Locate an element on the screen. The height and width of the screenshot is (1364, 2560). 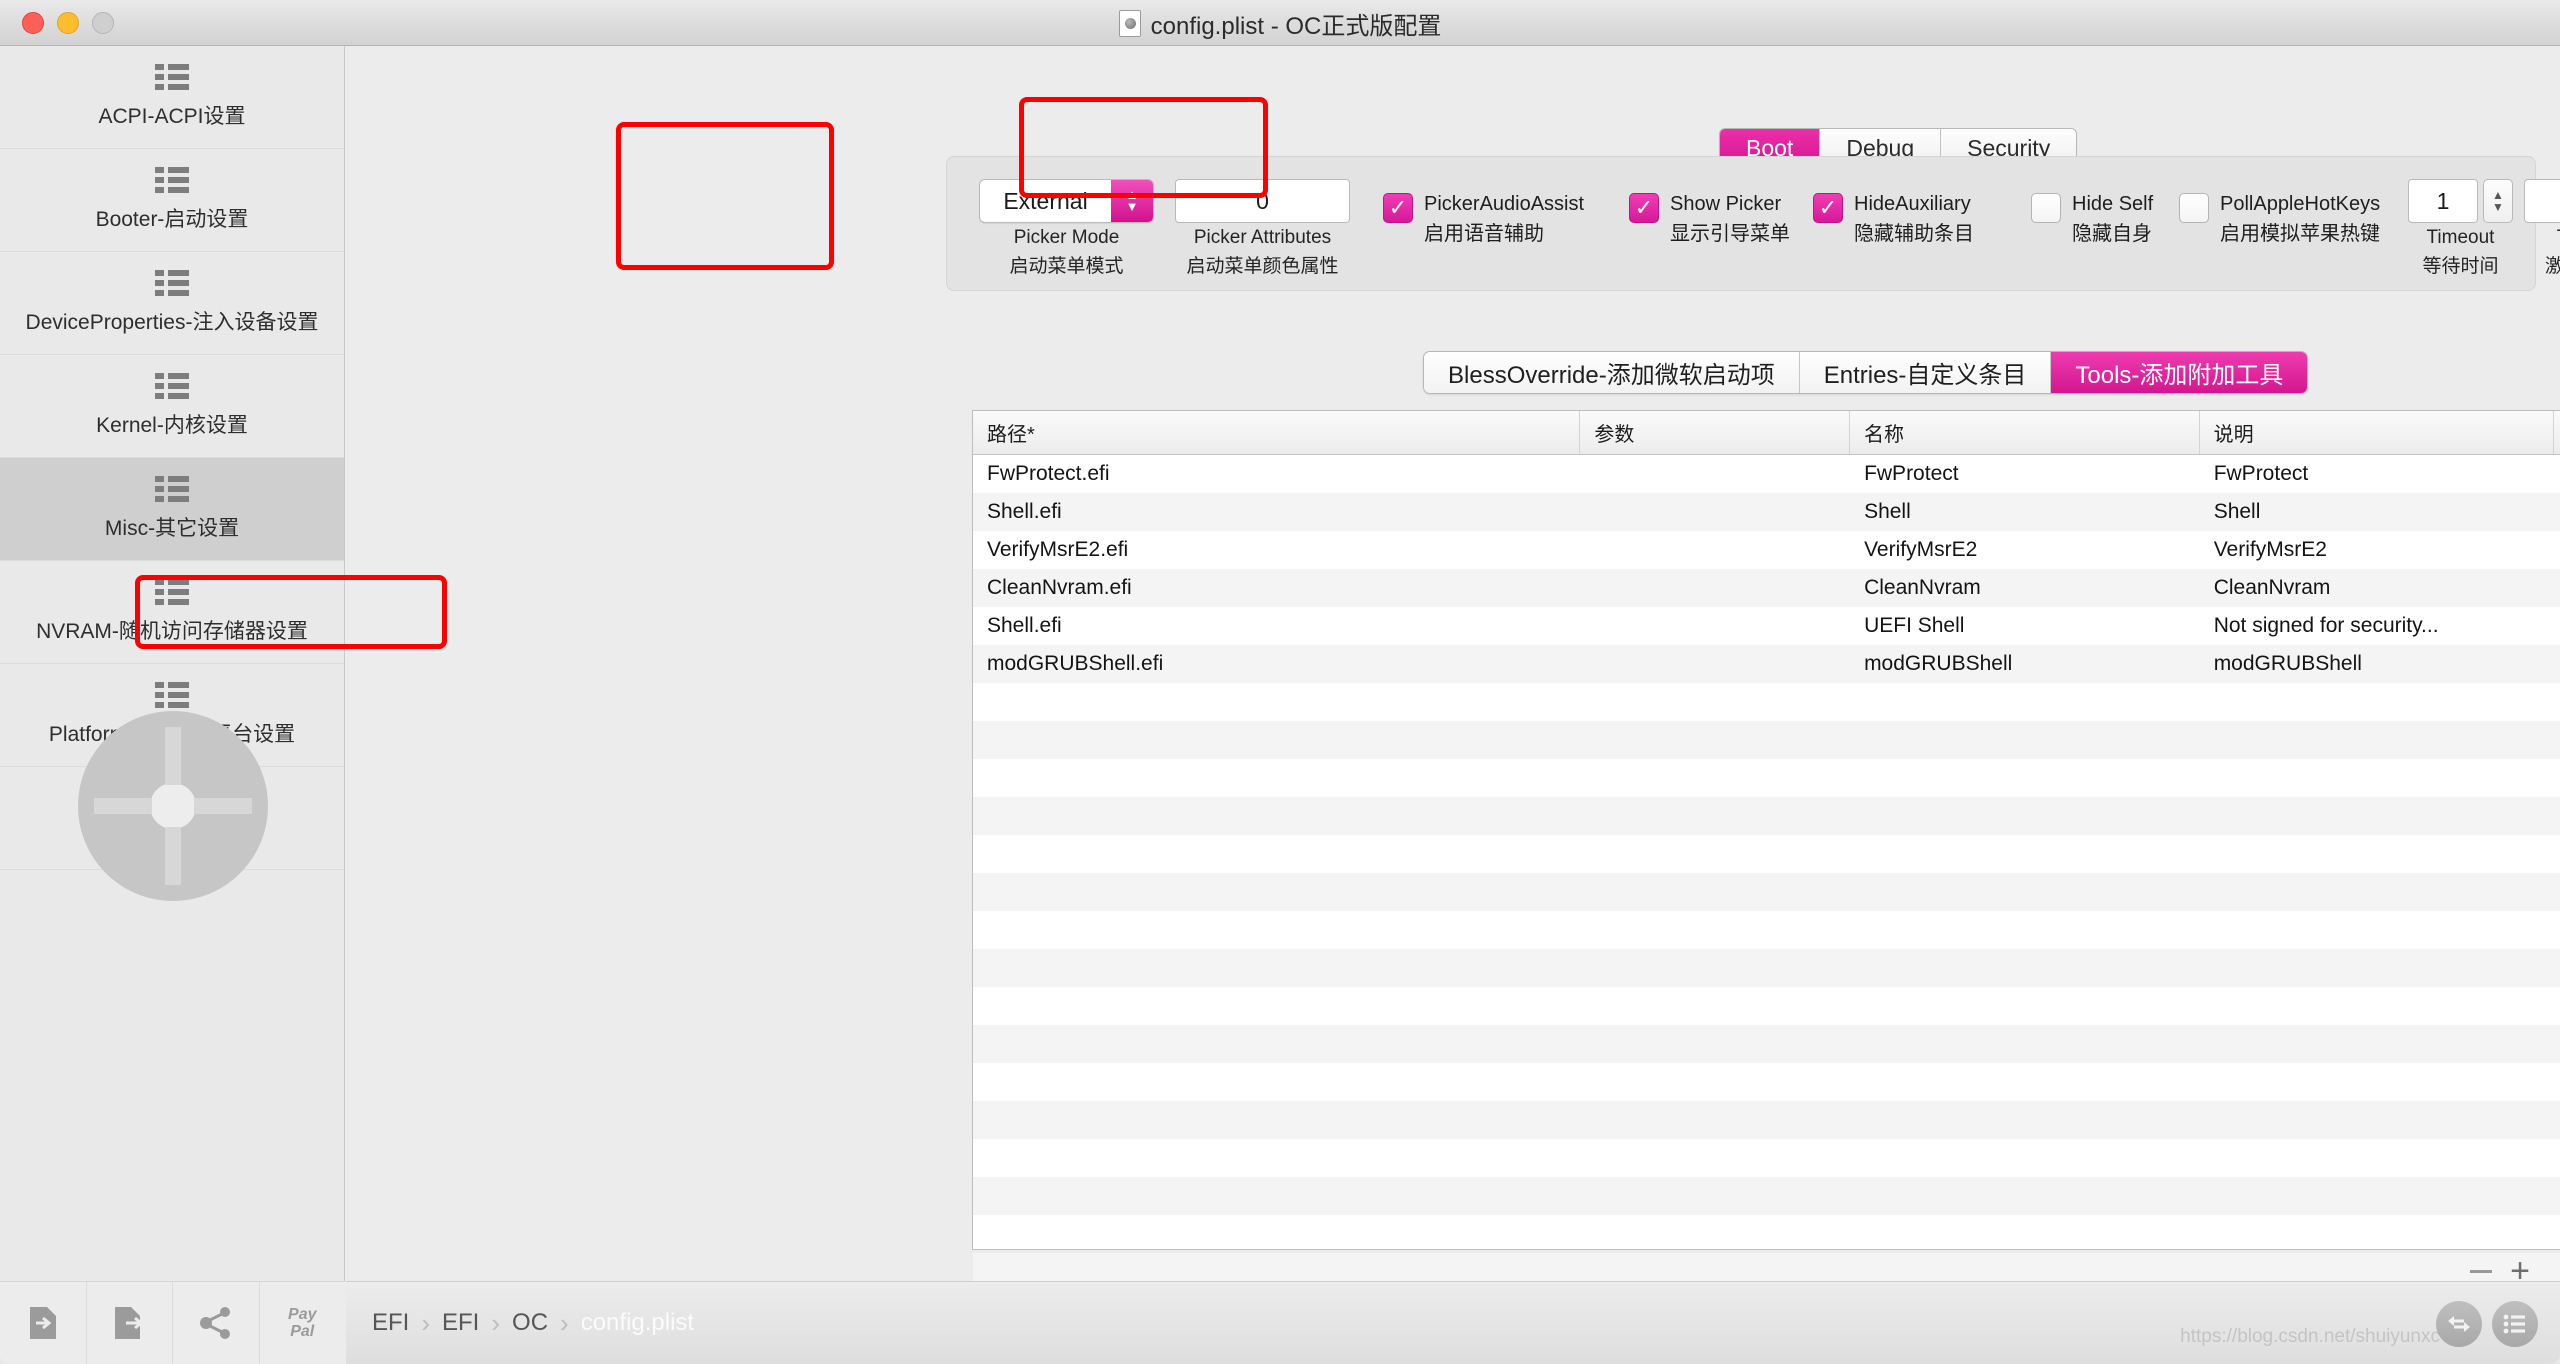
sidebar-item-nvram: NVRAM-随机访问存储器设置 is located at coordinates (172, 612).